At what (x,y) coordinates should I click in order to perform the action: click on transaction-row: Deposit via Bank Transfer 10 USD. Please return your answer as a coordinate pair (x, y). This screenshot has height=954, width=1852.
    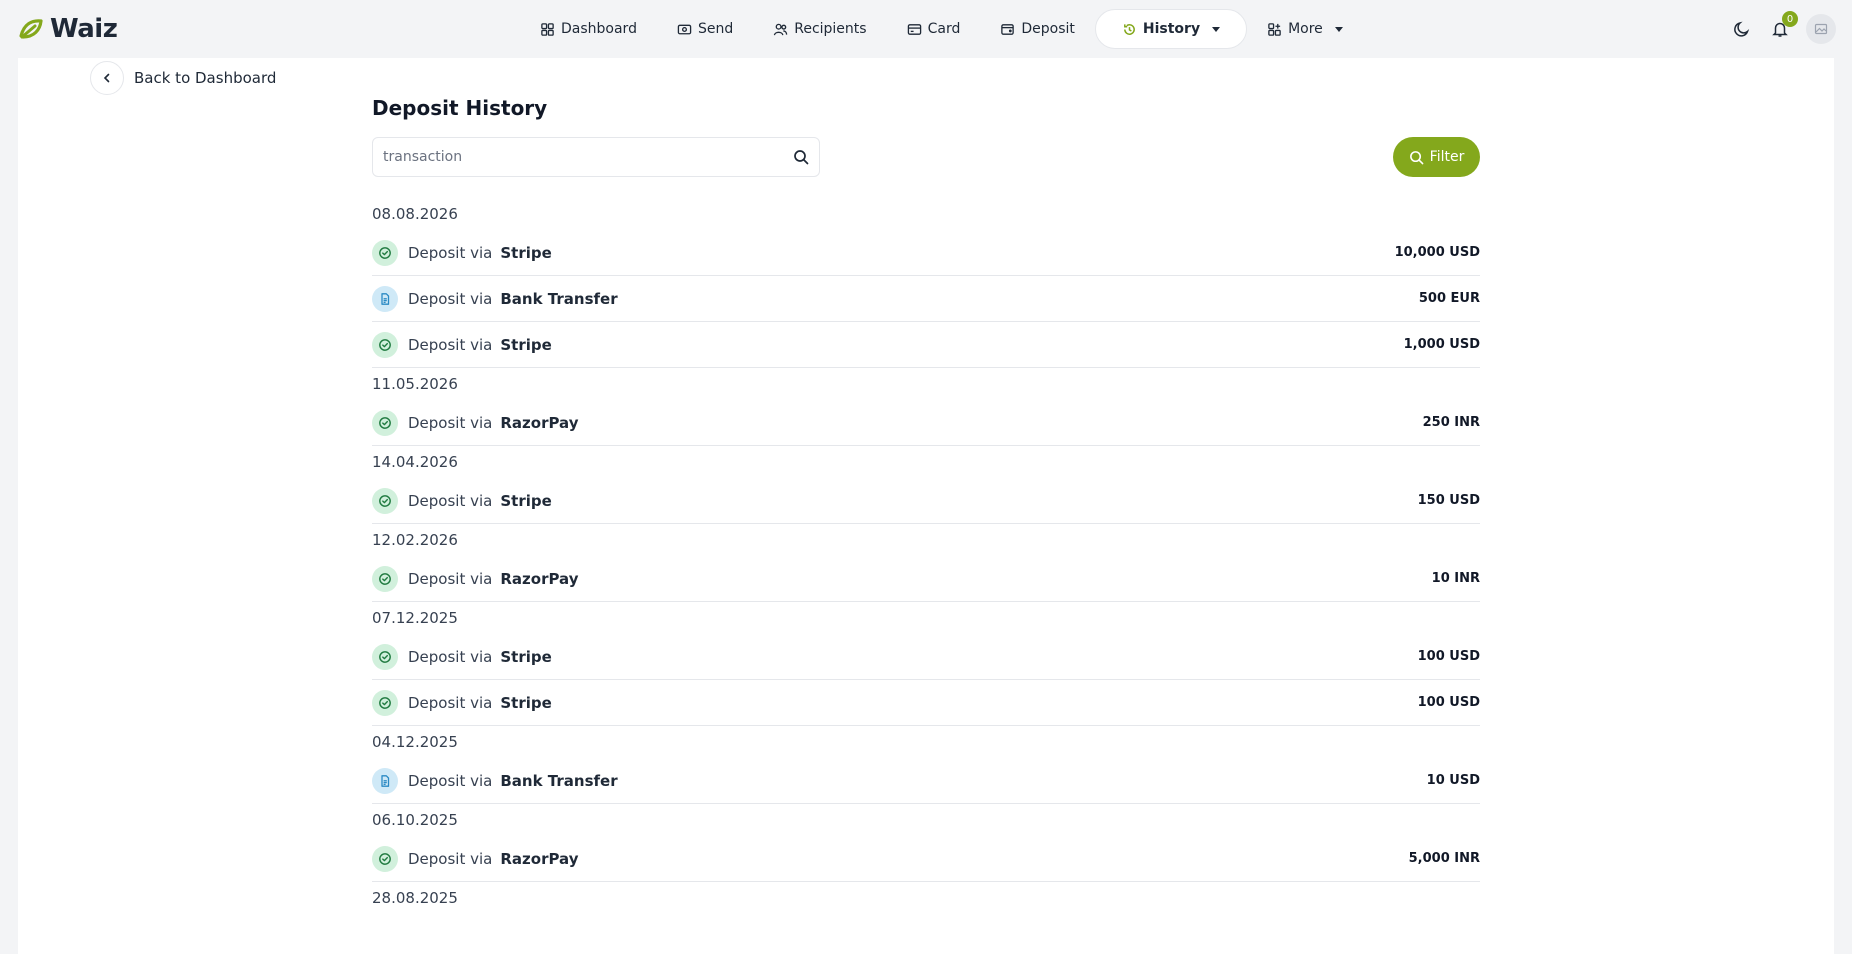
    Looking at the image, I should click on (926, 781).